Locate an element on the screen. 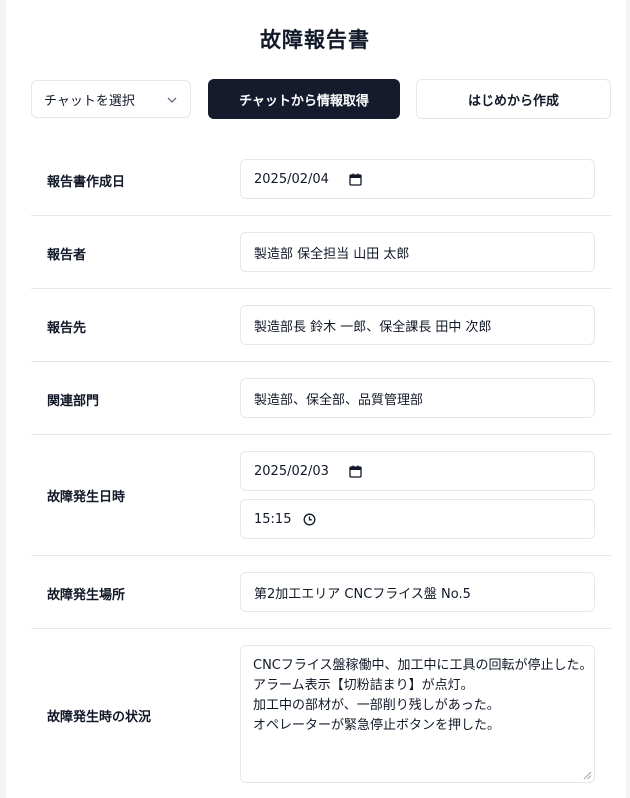  create-from-scratch-button: はじめから作成 is located at coordinates (513, 99).